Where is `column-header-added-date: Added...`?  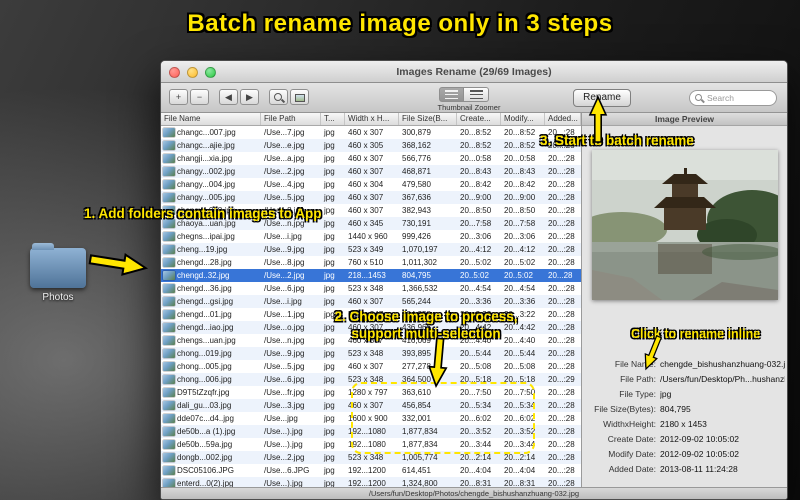 column-header-added-date: Added... is located at coordinates (563, 119).